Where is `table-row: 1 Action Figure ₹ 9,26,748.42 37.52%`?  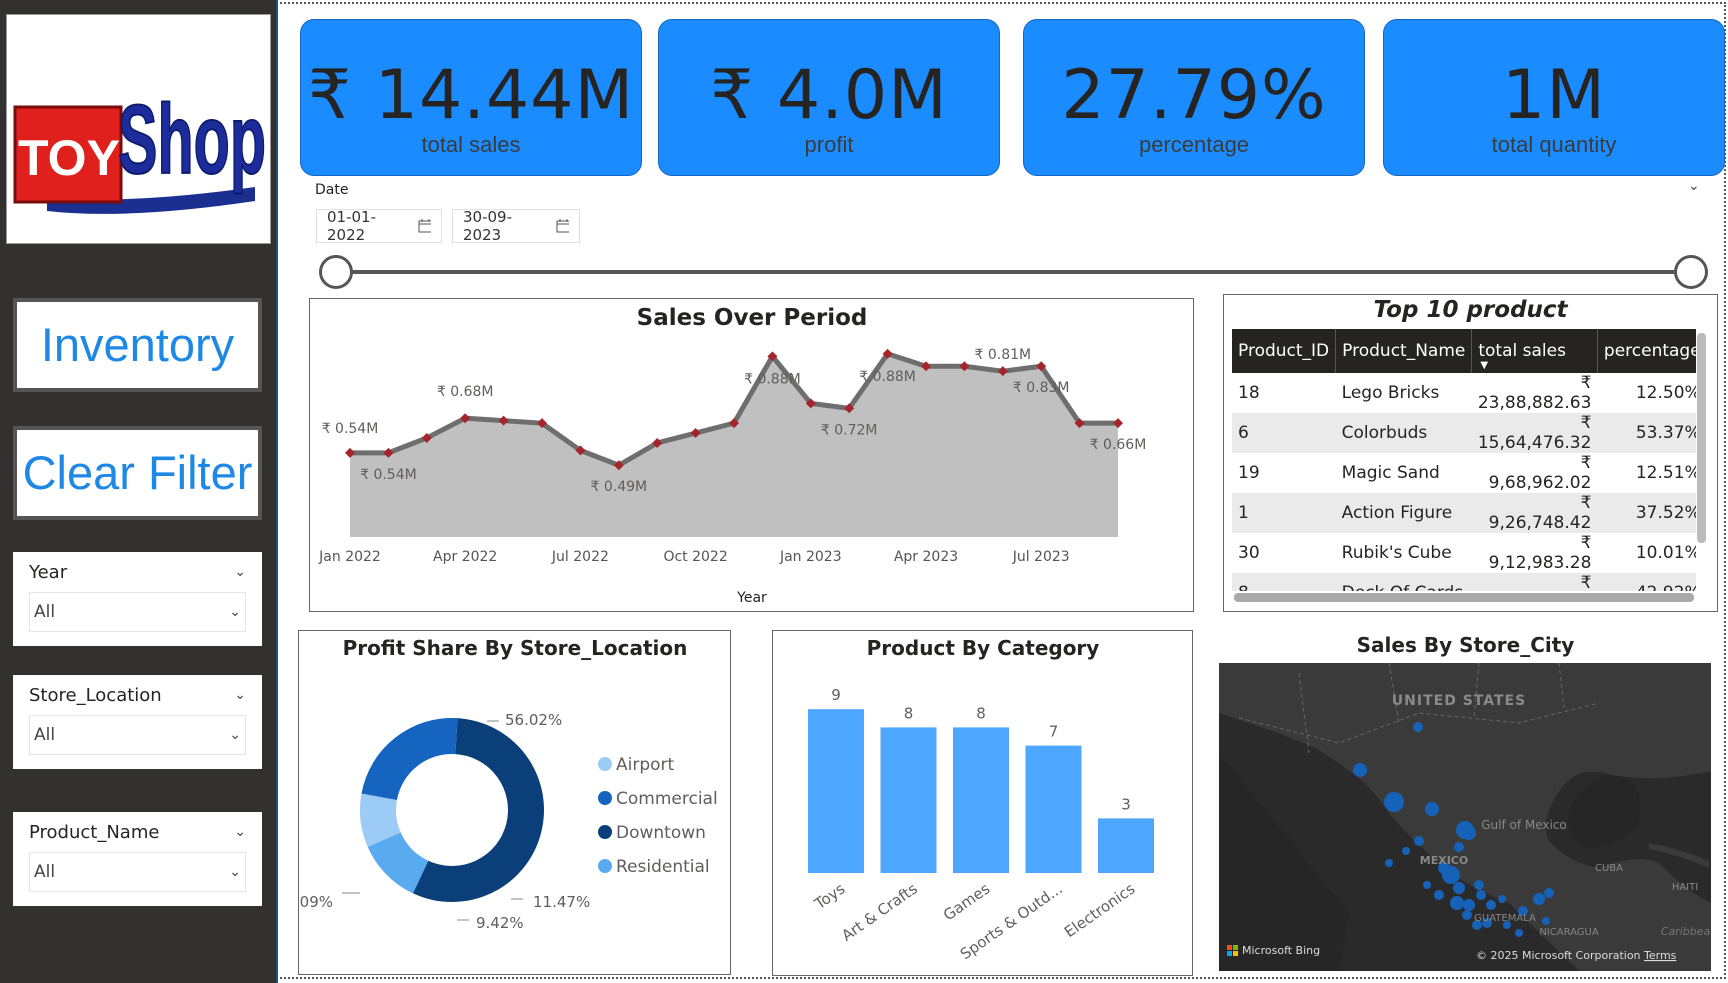 table-row: 1 Action Figure ₹ 9,26,748.42 37.52% is located at coordinates (1464, 513).